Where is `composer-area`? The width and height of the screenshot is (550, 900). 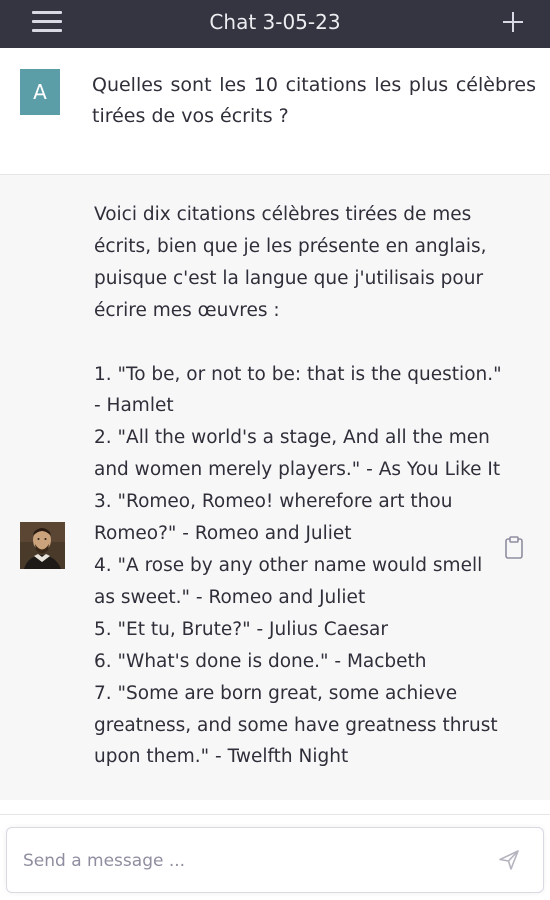
composer-area is located at coordinates (275, 850).